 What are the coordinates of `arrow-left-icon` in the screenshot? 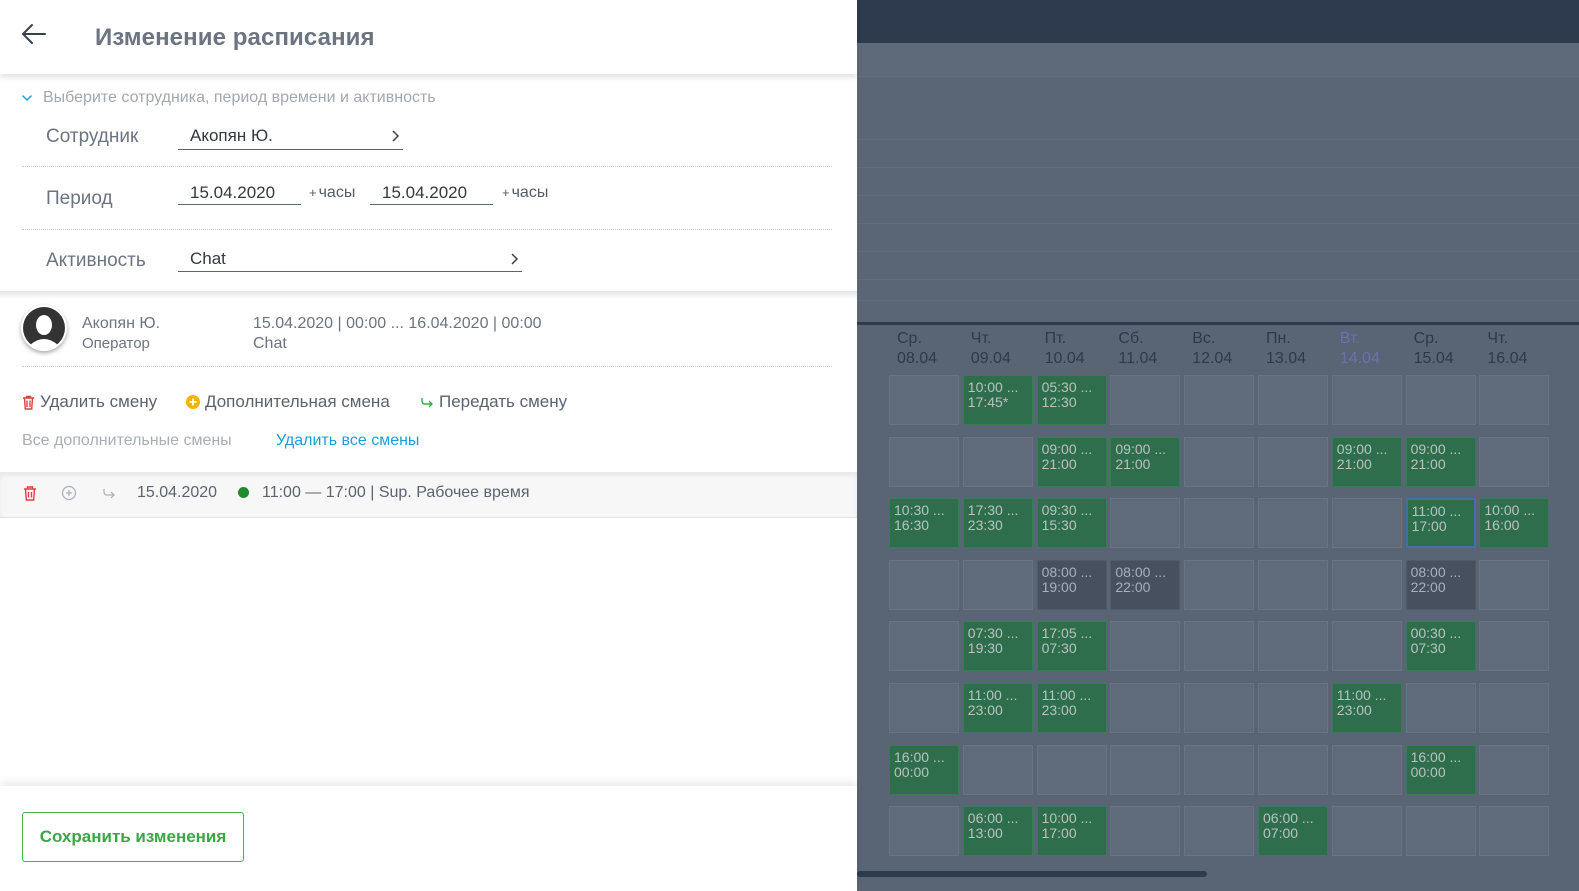 It's located at (34, 34).